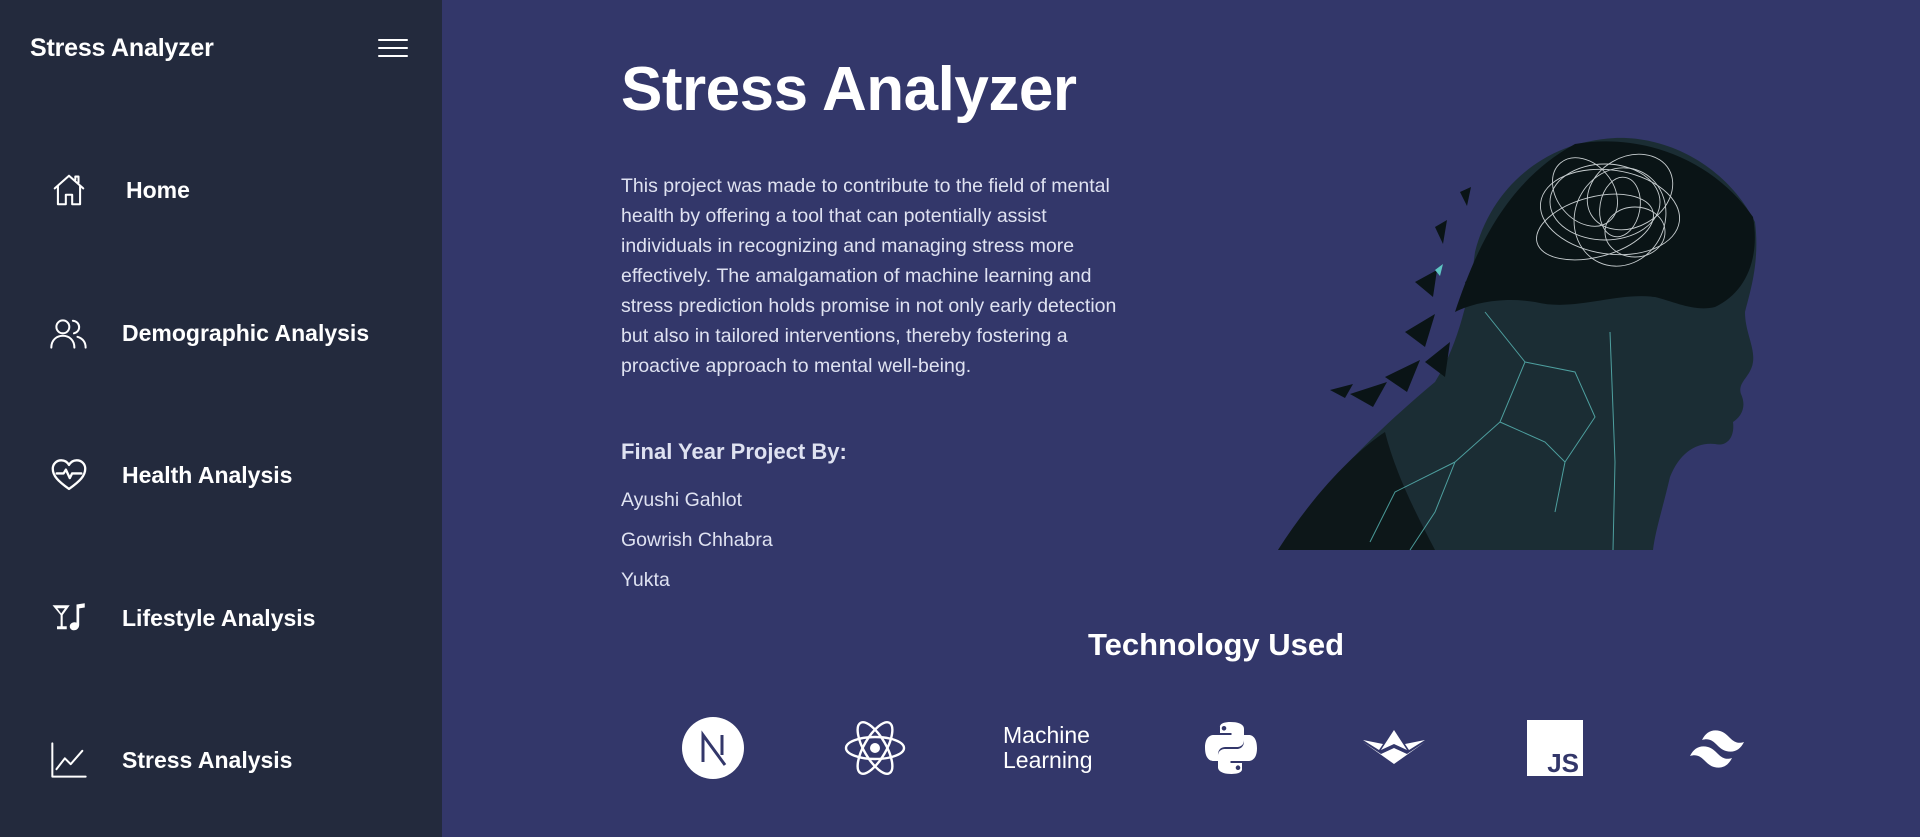 The height and width of the screenshot is (837, 1920). I want to click on sidebar-item-health-analysis: Health Analysis, so click(170, 475).